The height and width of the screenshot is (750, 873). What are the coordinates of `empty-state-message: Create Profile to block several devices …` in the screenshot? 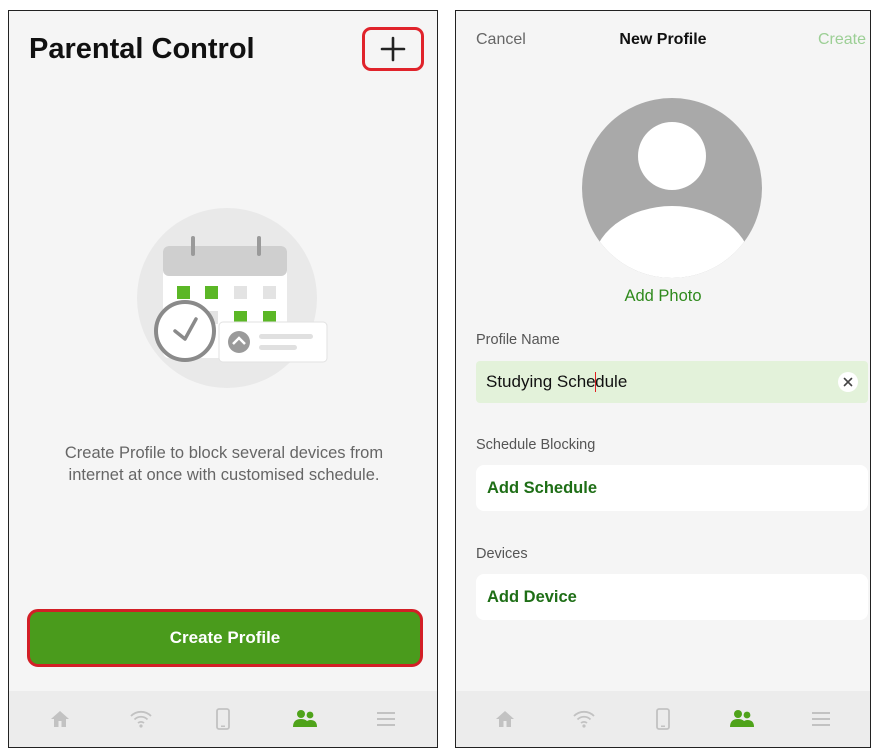 It's located at (224, 464).